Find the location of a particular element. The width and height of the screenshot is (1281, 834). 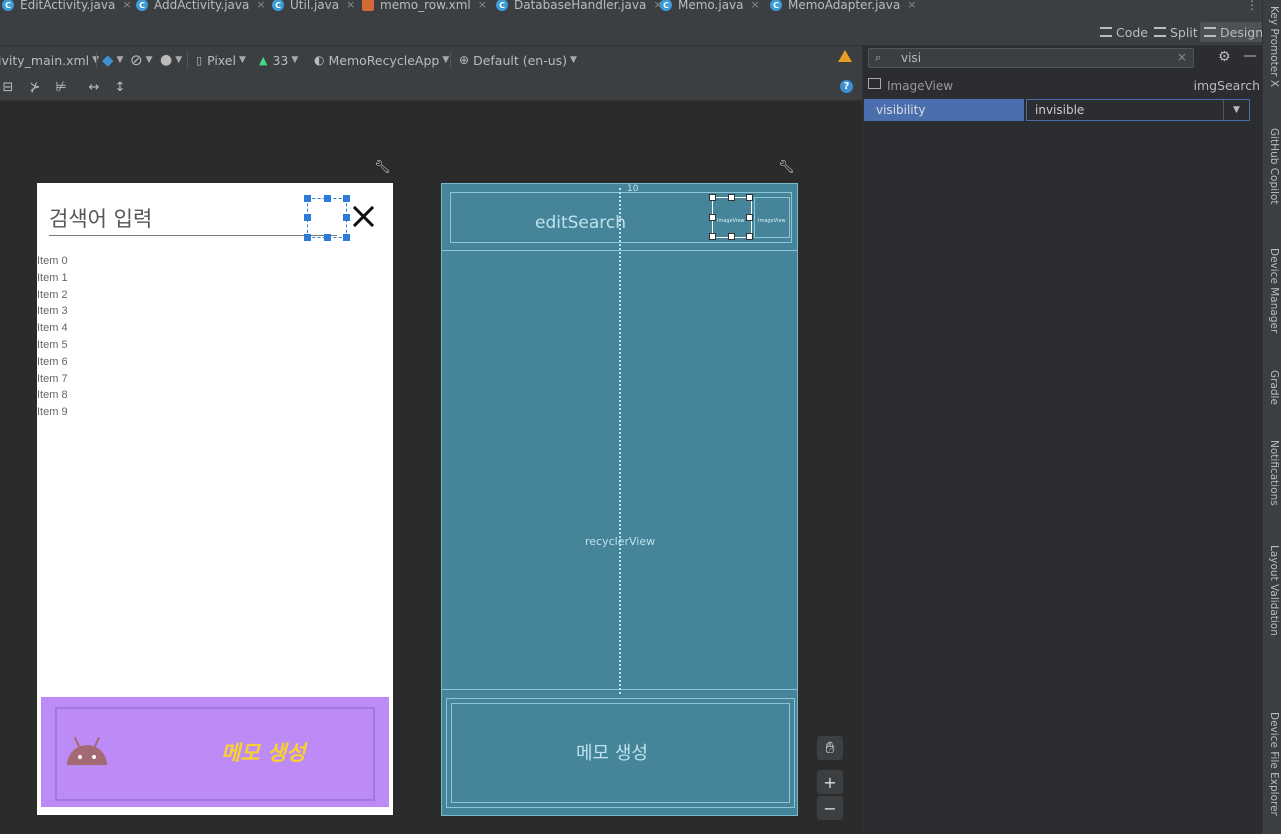

pan-icon: ✋︎ is located at coordinates (830, 748).